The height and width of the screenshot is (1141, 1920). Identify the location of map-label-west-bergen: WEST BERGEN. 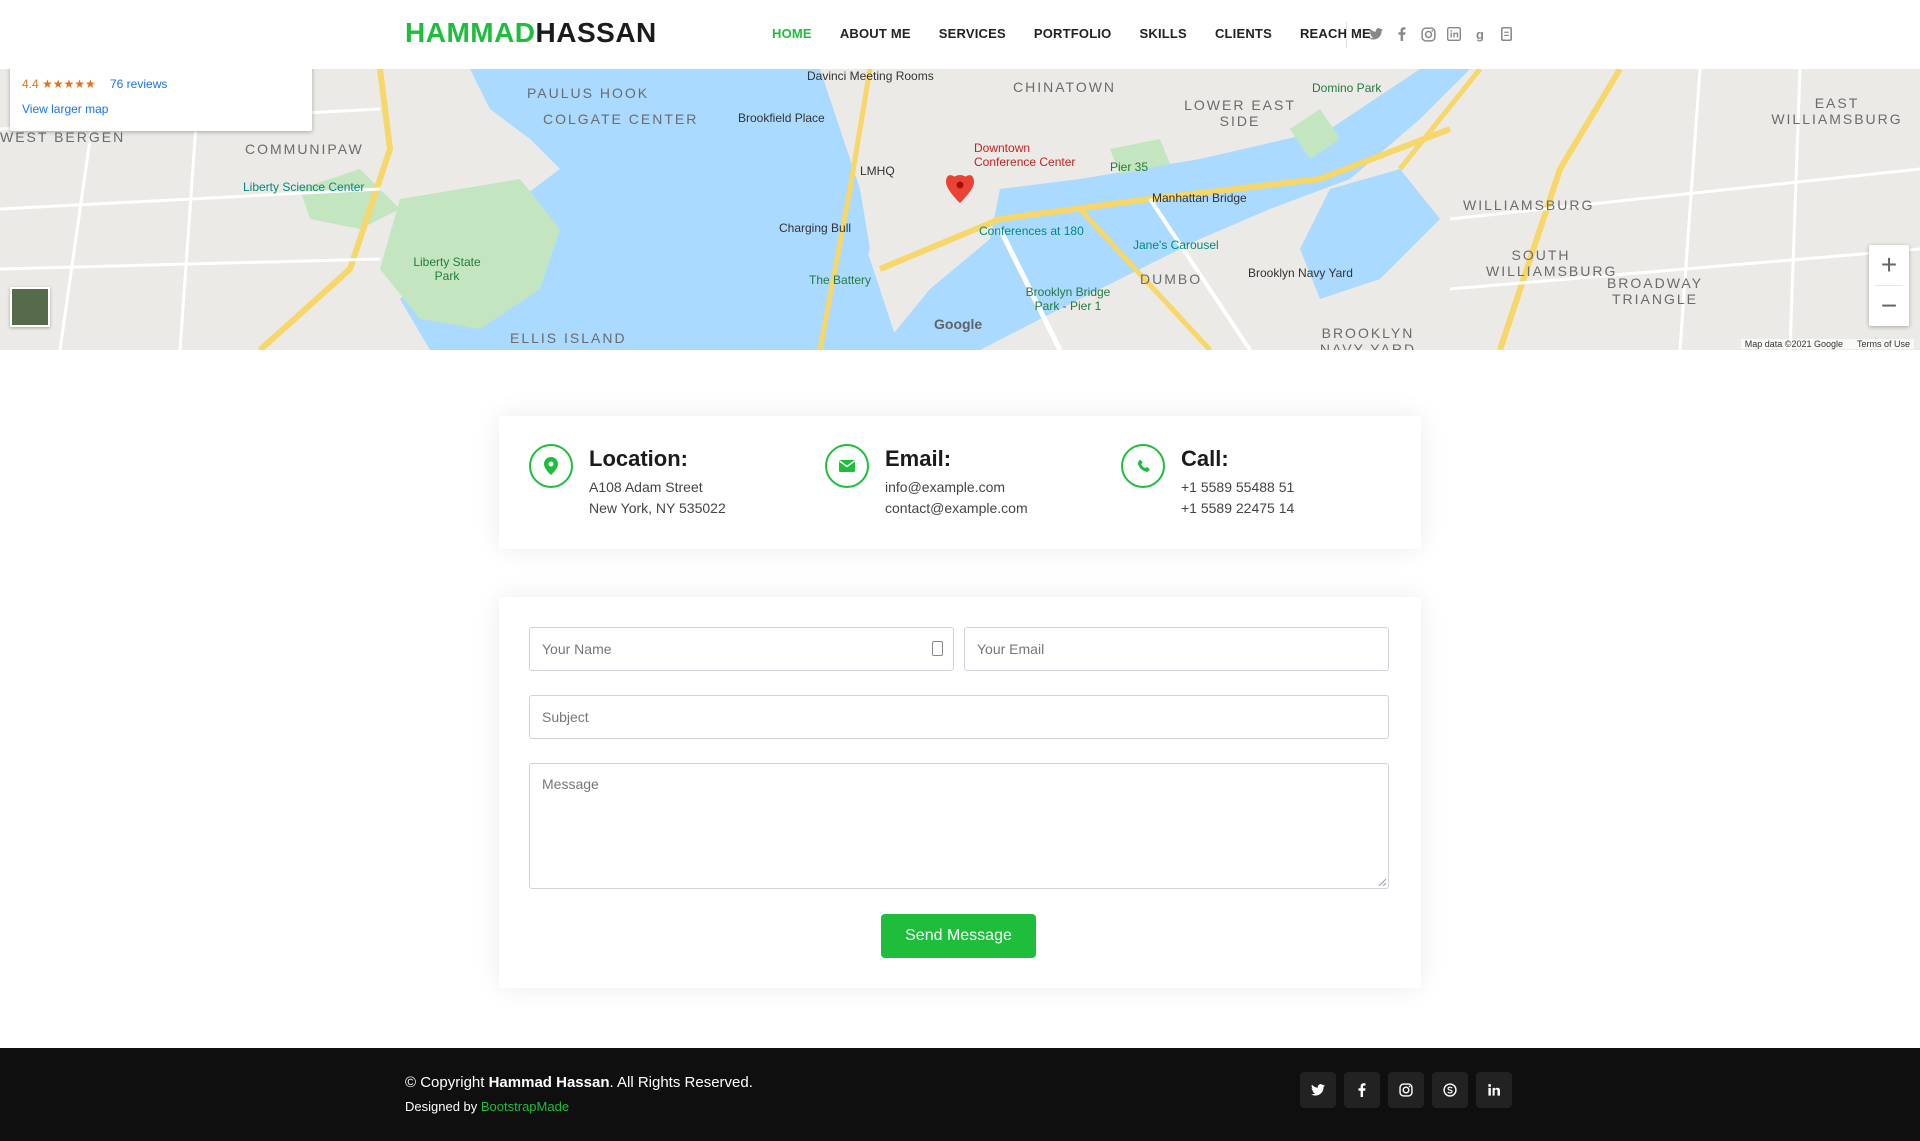
(63, 137).